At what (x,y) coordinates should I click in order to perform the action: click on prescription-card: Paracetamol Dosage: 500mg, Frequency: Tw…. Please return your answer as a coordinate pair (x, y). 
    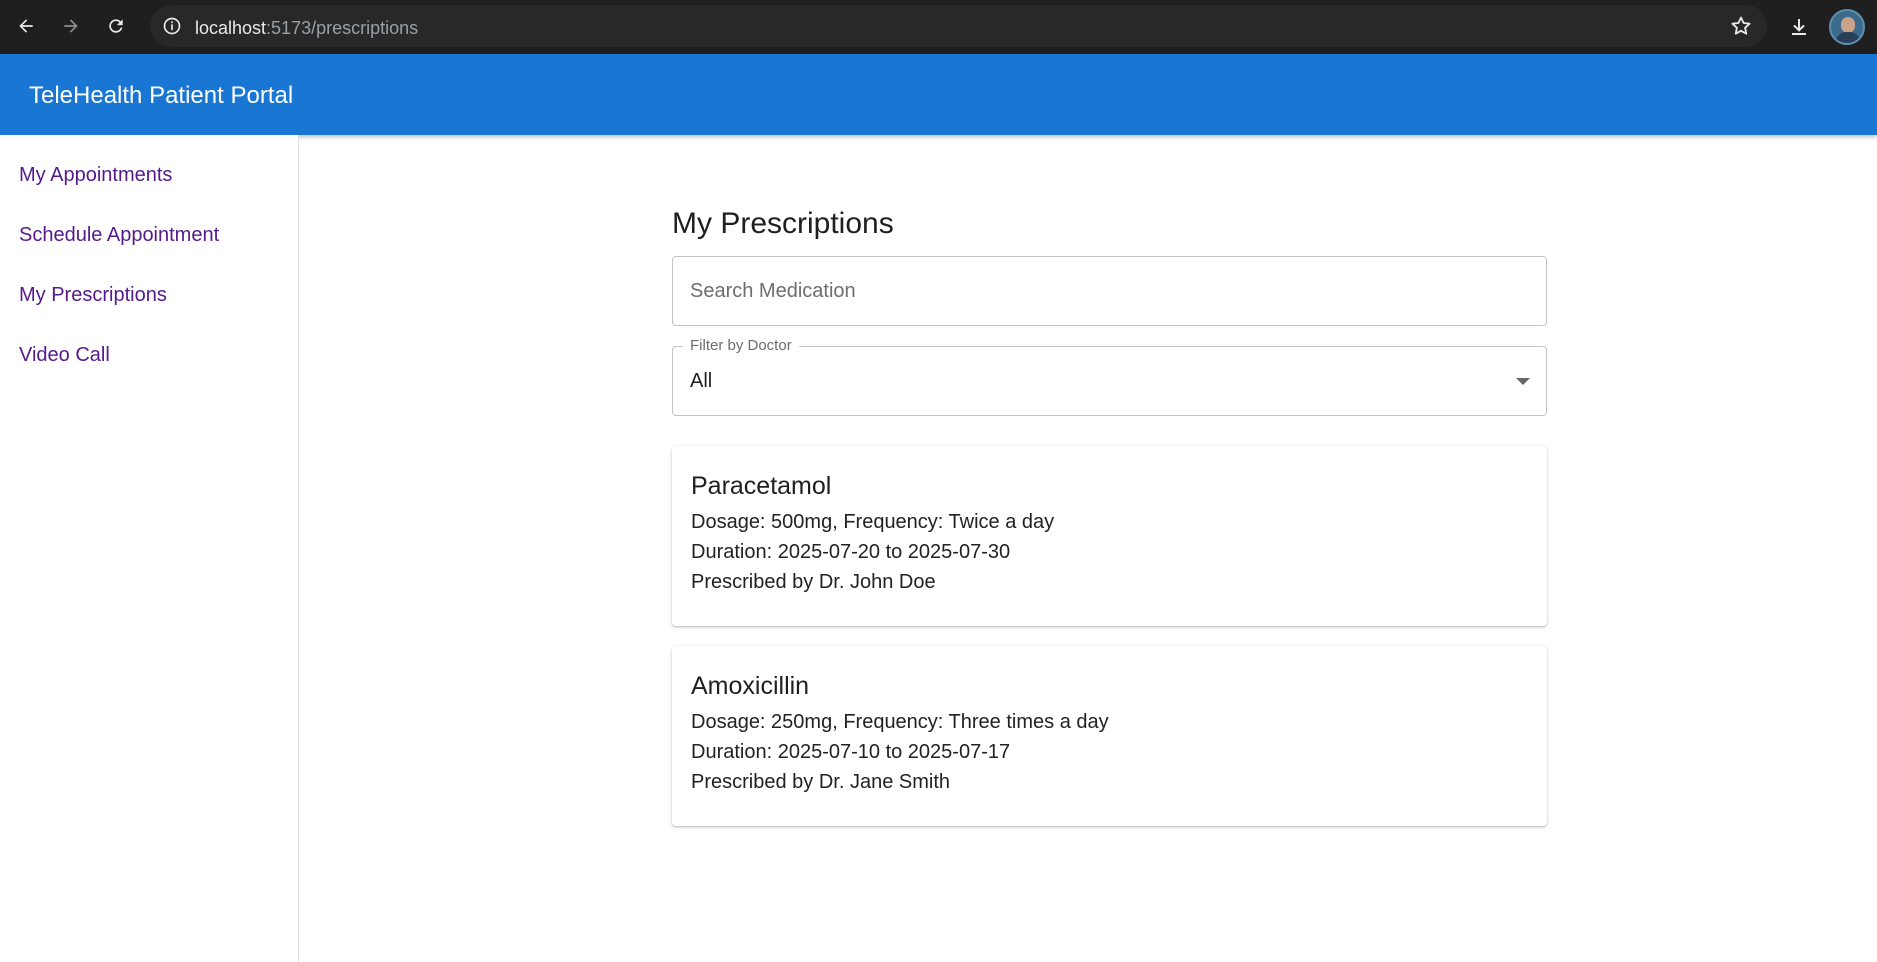
    Looking at the image, I should click on (1109, 536).